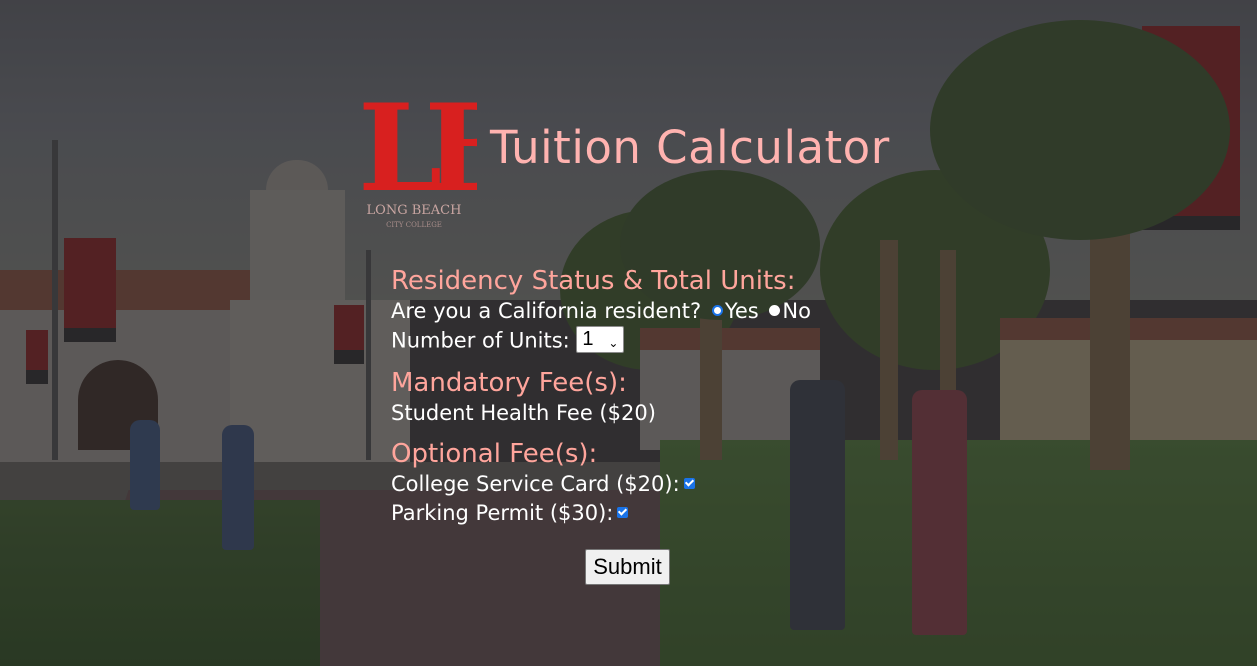  Describe the element at coordinates (480, 340) in the screenshot. I see `units-label: Number of Units:` at that location.